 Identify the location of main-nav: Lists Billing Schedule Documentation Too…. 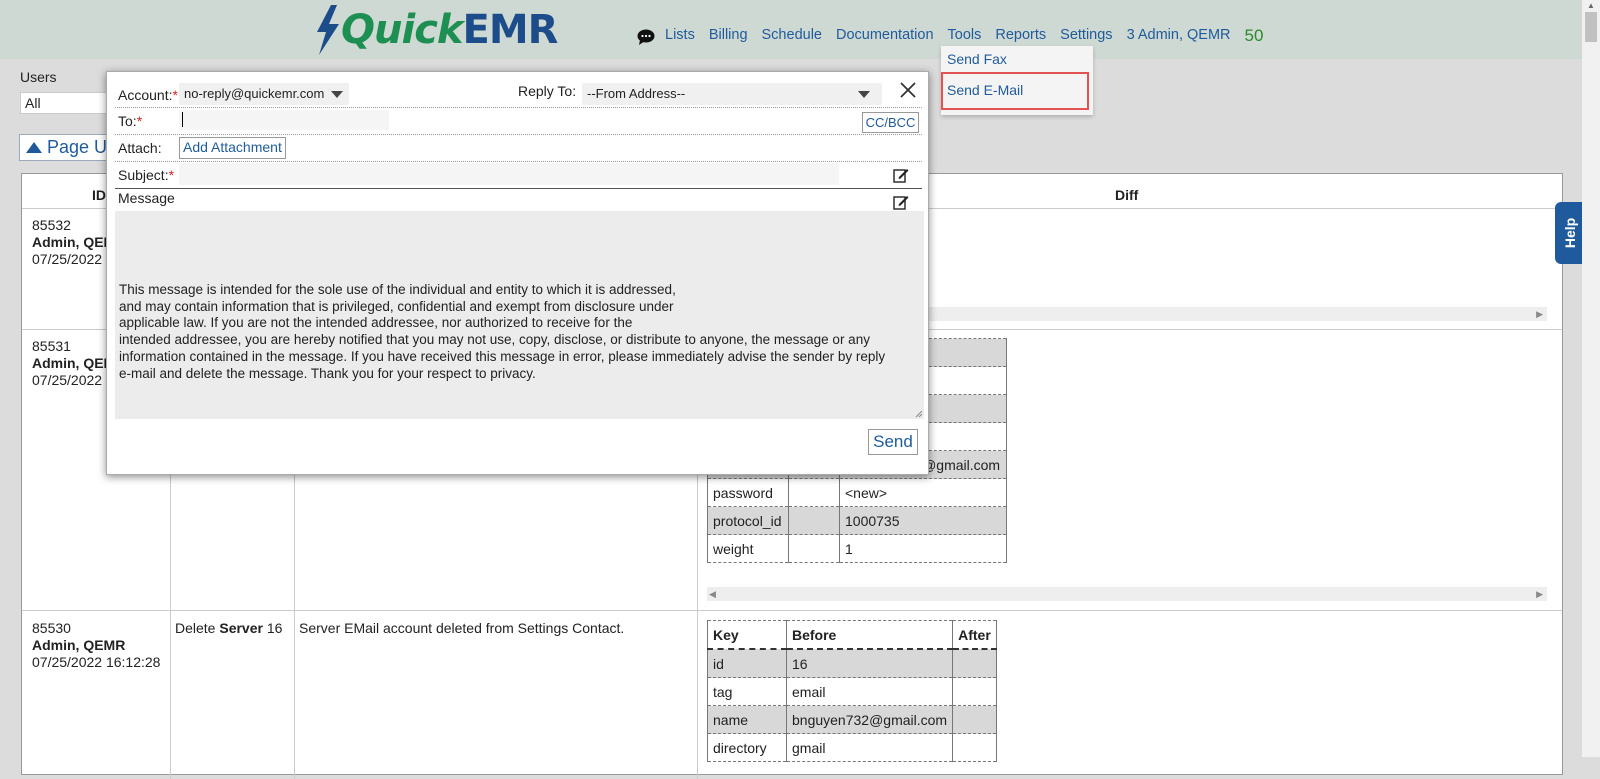
(950, 35).